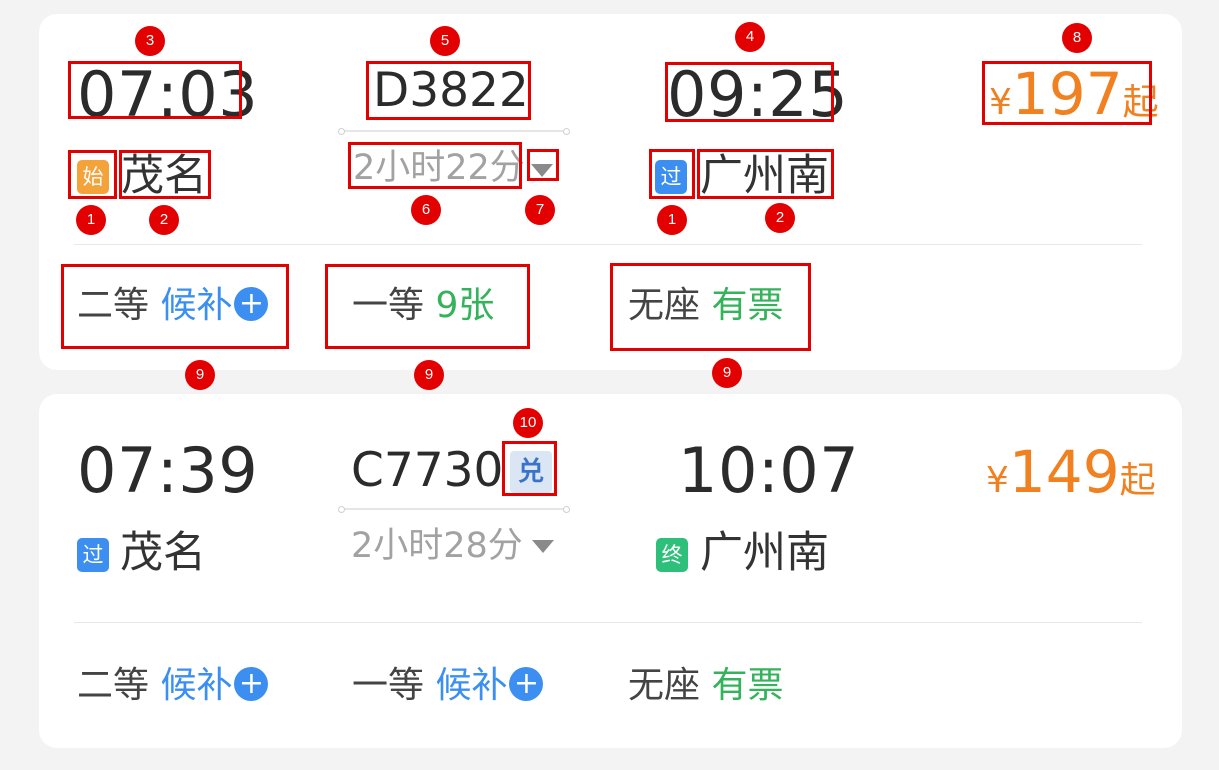 The width and height of the screenshot is (1219, 770). I want to click on annotation-marker: 7, so click(540, 210).